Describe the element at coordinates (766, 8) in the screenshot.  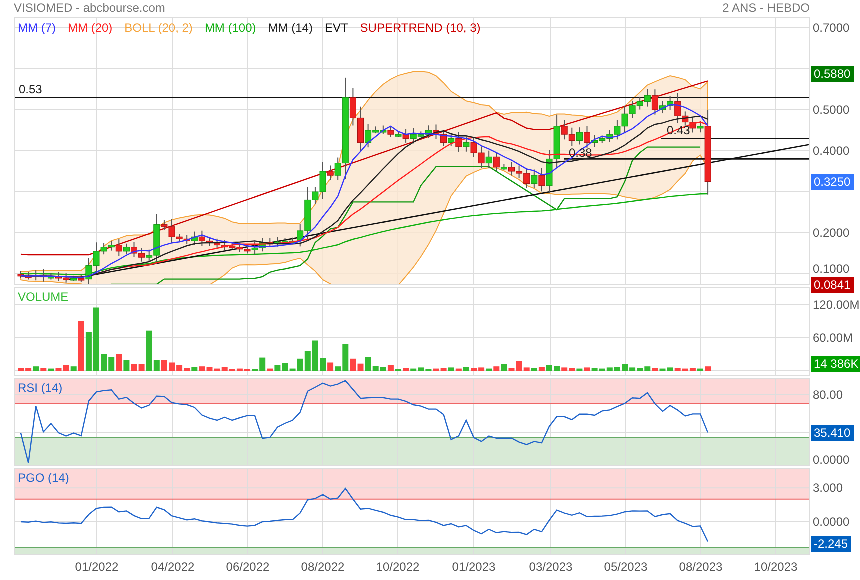
I see `period-label: 2 ANS - HEBDO` at that location.